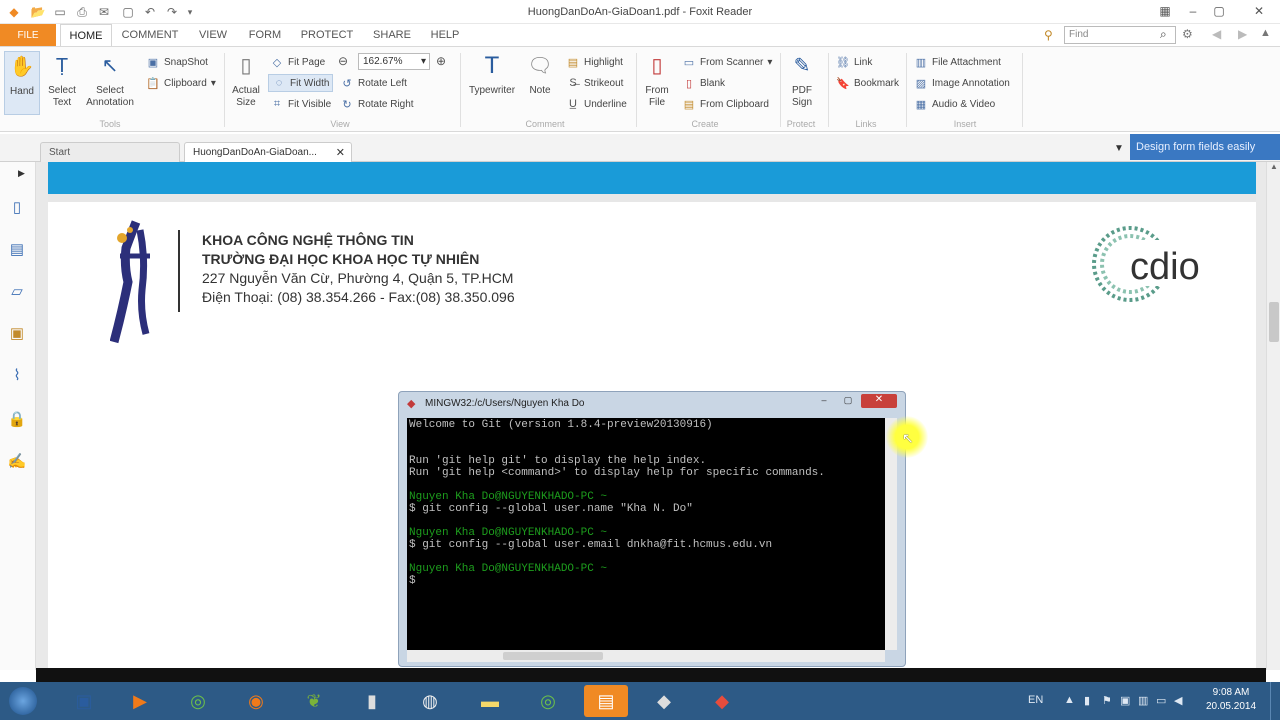 The image size is (1280, 720). What do you see at coordinates (596, 104) in the screenshot?
I see `underline-button: U̲ Underline` at bounding box center [596, 104].